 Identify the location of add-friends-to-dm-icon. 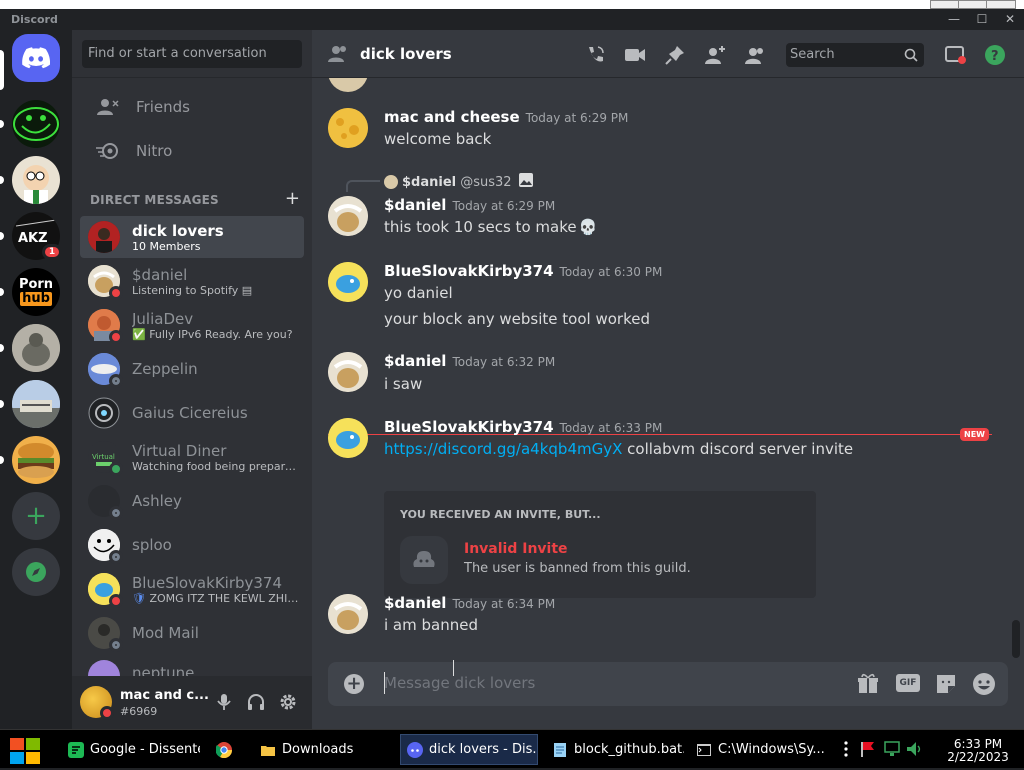
(715, 55).